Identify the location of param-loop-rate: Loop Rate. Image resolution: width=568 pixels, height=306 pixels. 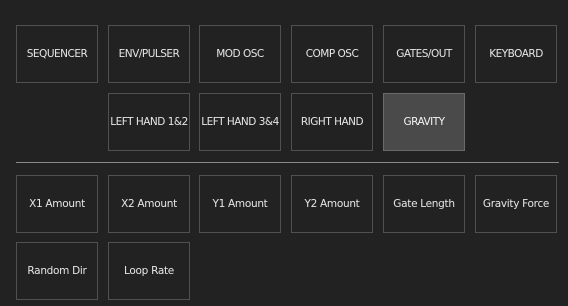
(149, 271).